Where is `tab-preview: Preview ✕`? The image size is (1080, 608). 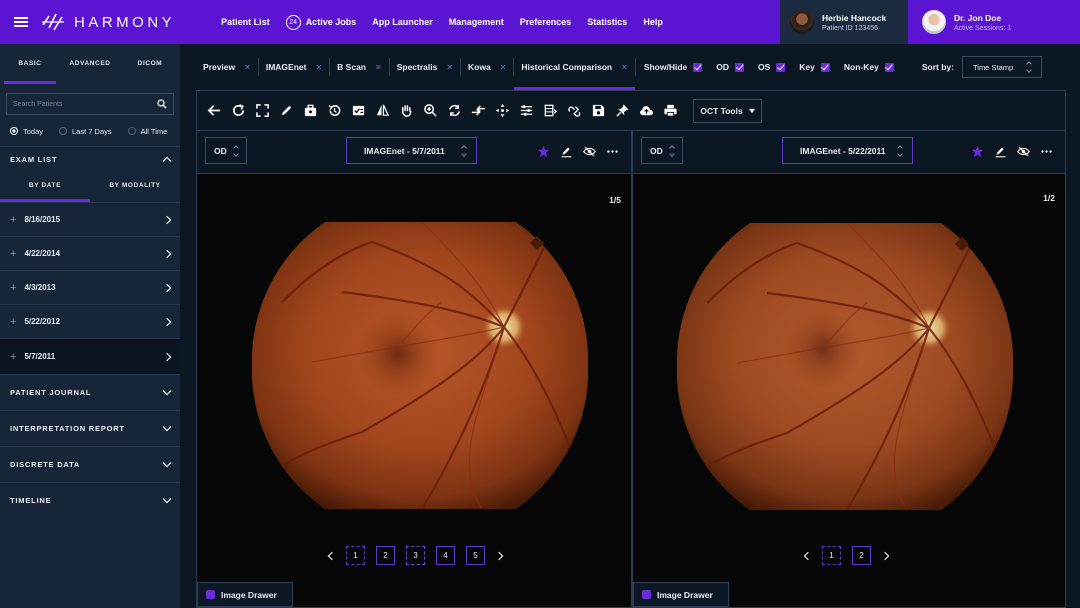 tab-preview: Preview ✕ is located at coordinates (227, 67).